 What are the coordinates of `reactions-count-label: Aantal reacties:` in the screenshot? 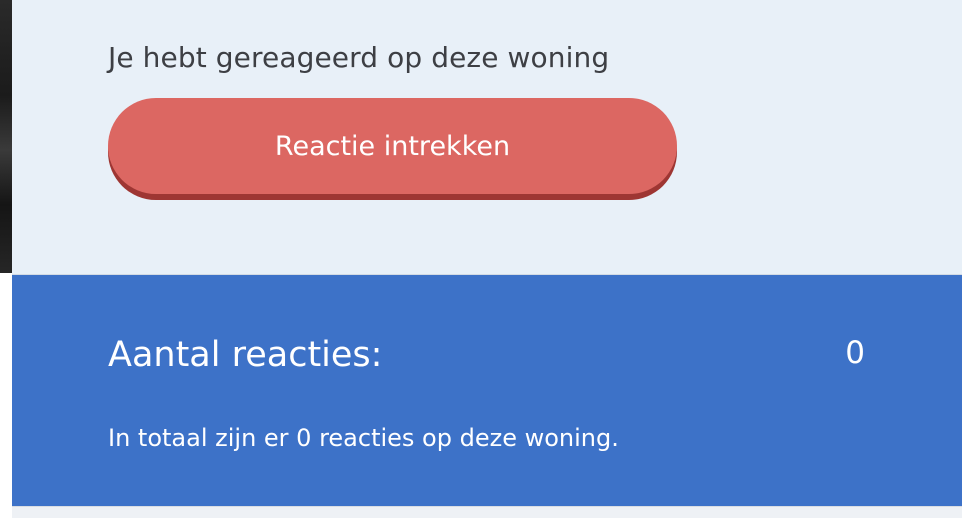 It's located at (245, 355).